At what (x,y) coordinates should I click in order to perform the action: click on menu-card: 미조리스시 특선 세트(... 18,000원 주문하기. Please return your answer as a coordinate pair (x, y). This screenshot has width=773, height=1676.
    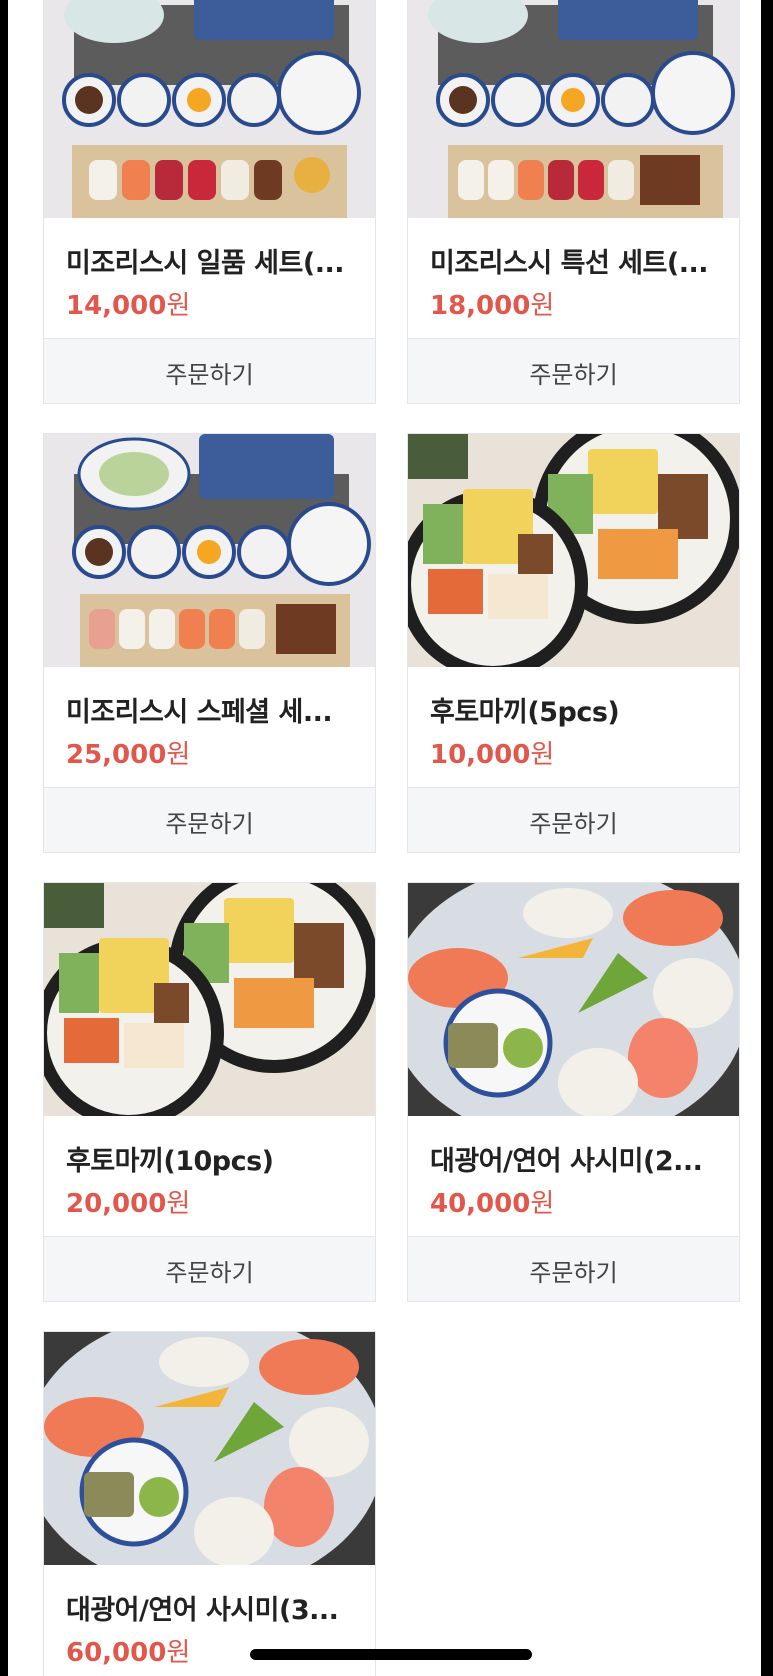
    Looking at the image, I should click on (573, 202).